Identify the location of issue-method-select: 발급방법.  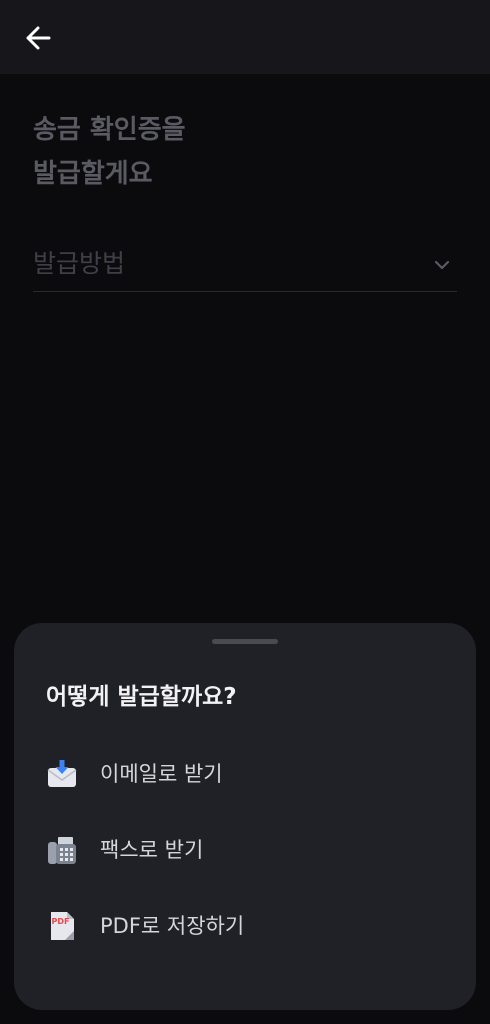
(245, 266).